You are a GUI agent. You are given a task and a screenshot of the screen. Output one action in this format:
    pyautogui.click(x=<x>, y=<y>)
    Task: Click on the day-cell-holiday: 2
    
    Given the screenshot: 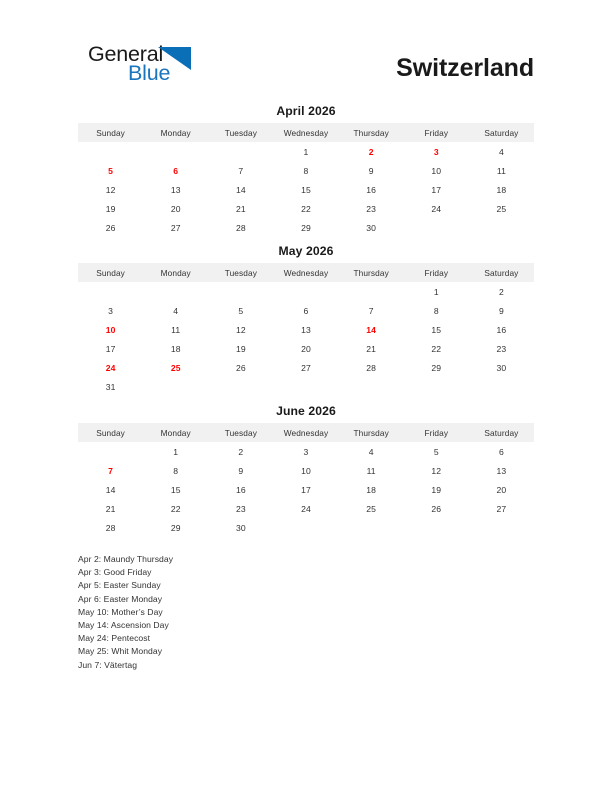 What is the action you would take?
    pyautogui.click(x=371, y=151)
    